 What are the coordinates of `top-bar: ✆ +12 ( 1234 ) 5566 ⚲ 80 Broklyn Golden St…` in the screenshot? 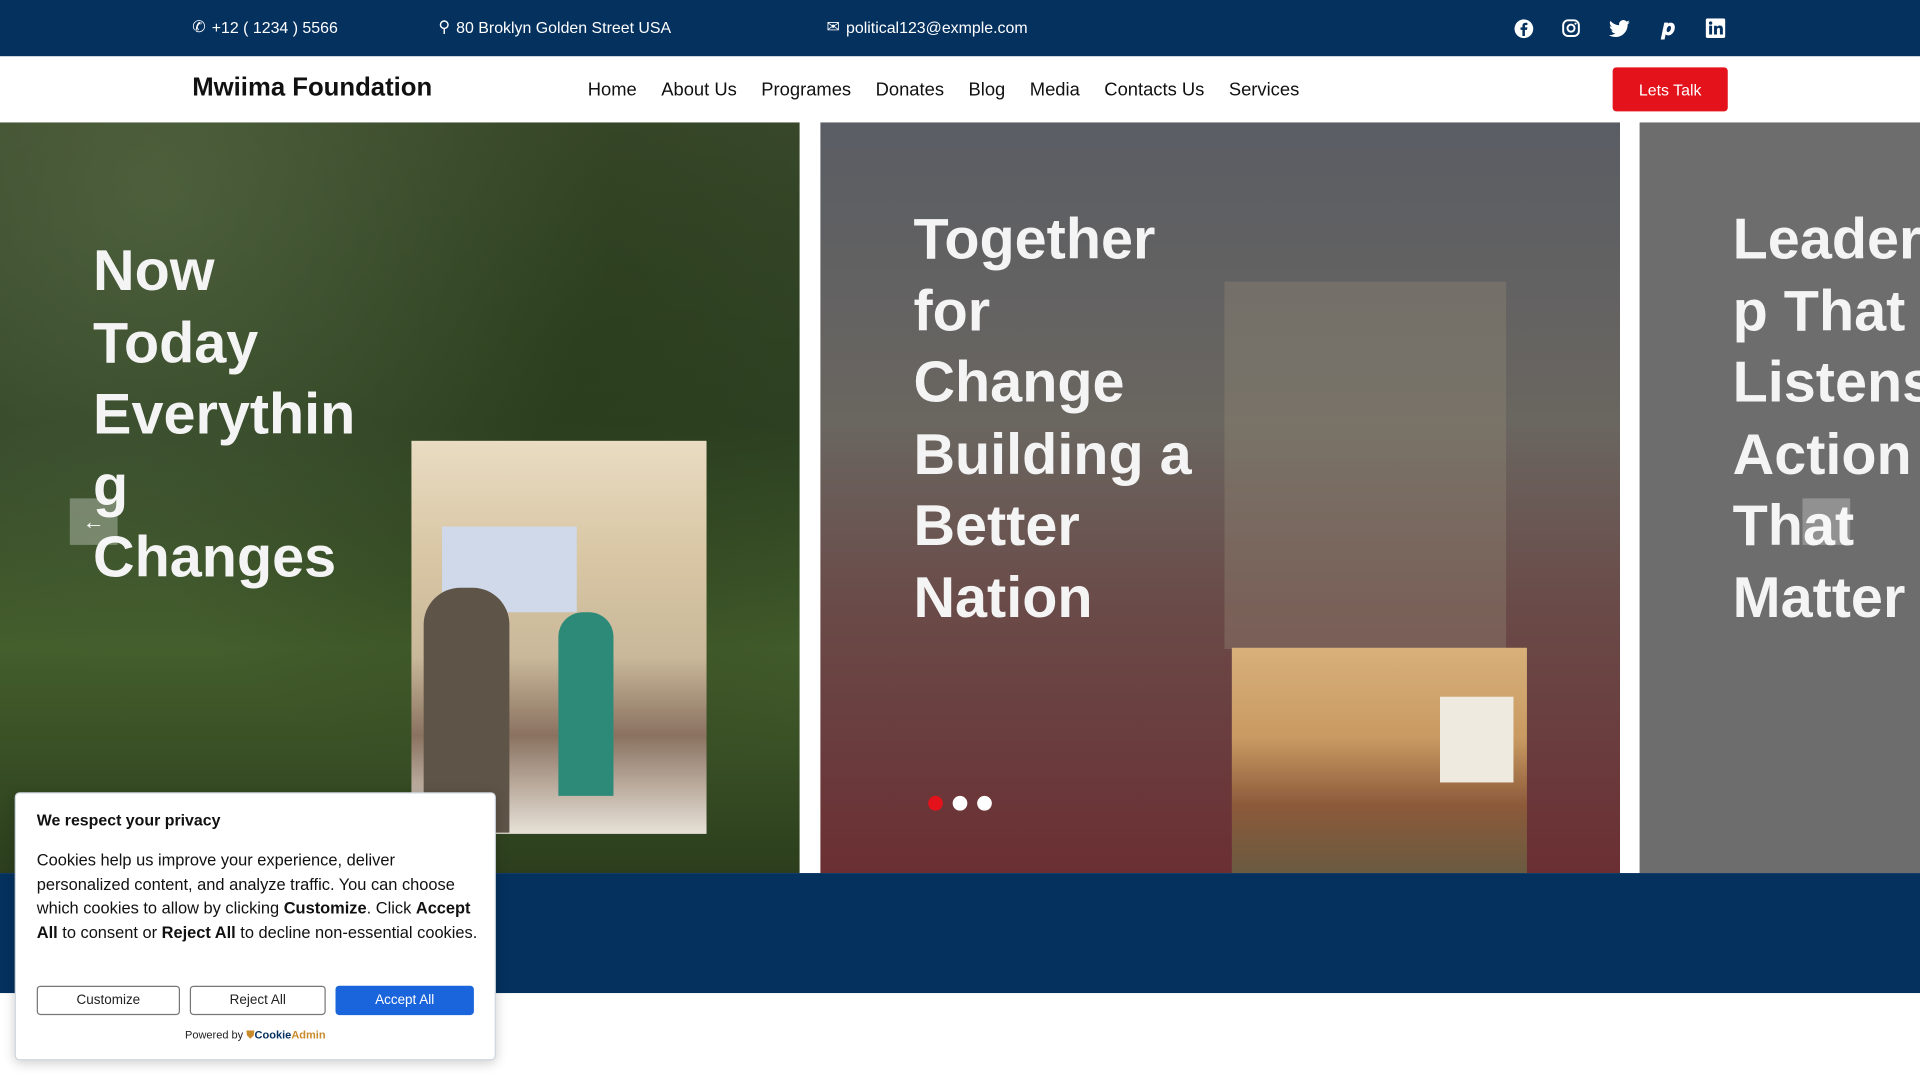 It's located at (960, 28).